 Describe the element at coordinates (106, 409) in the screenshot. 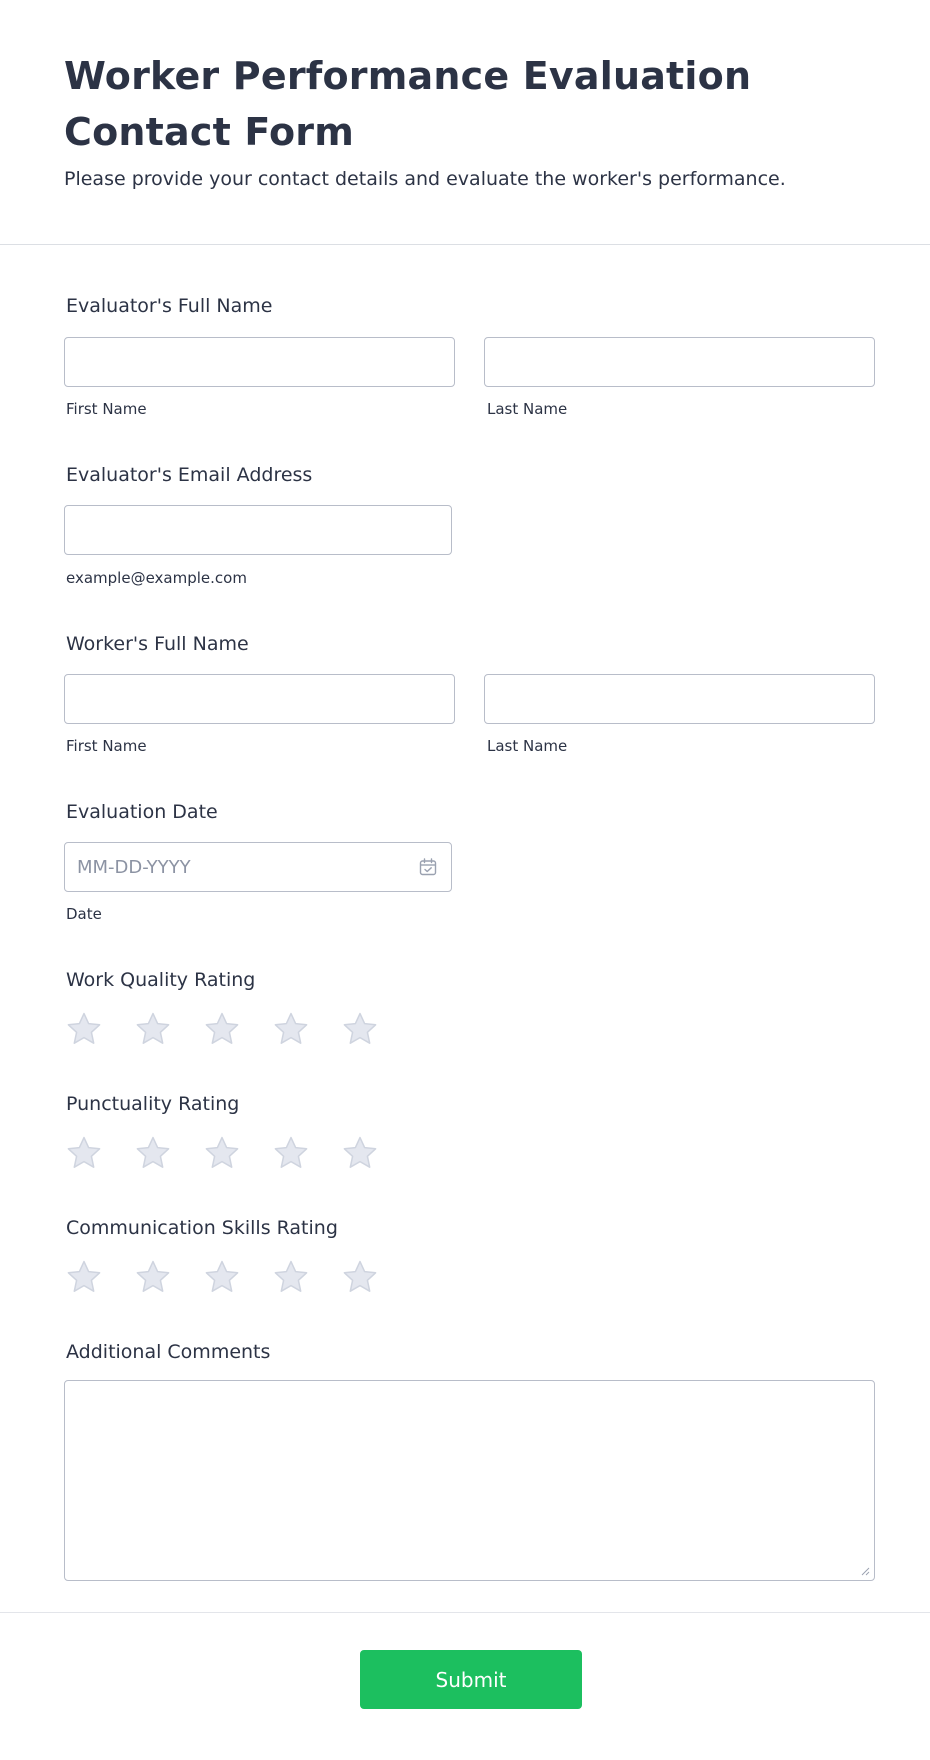

I see `evaluator-first-name-sublabel: First Name` at that location.